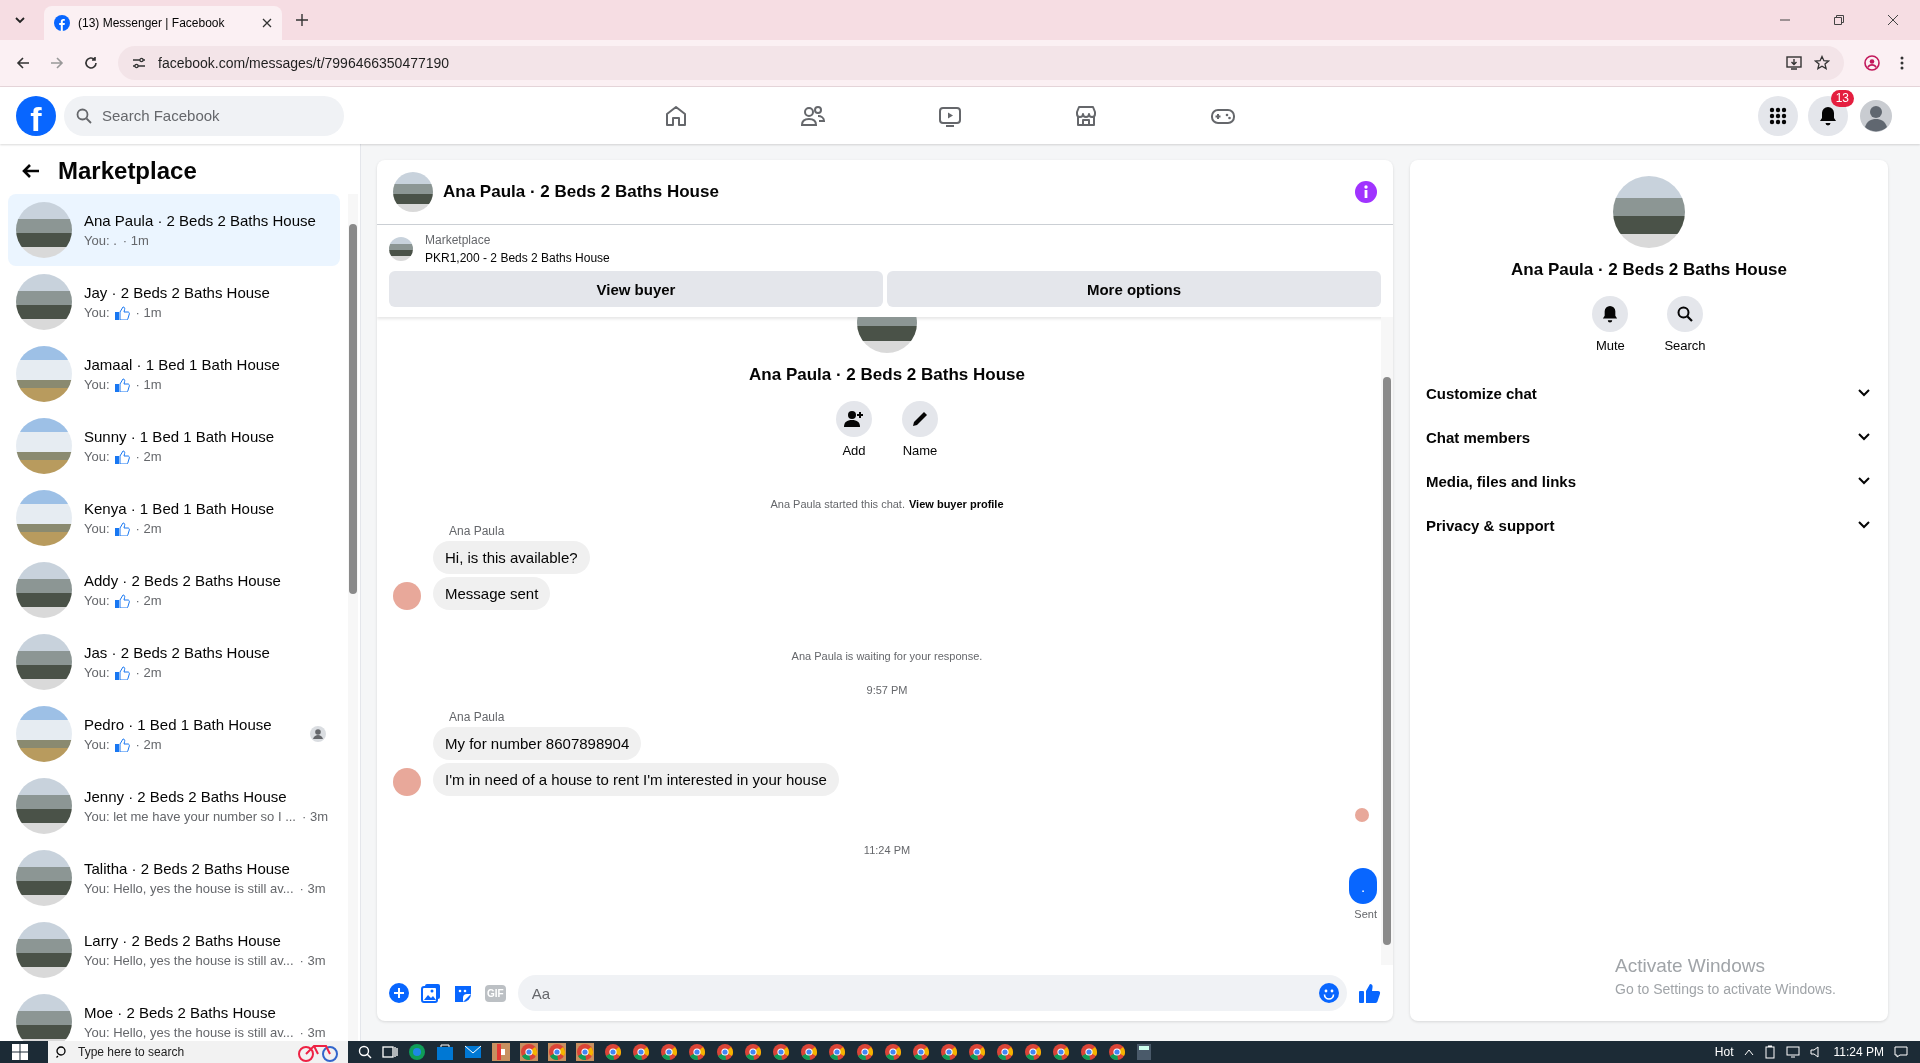 The width and height of the screenshot is (1920, 1063). I want to click on conversation-item: Sunny · 1 Bed 1 Bath House You: · 2m, so click(174, 446).